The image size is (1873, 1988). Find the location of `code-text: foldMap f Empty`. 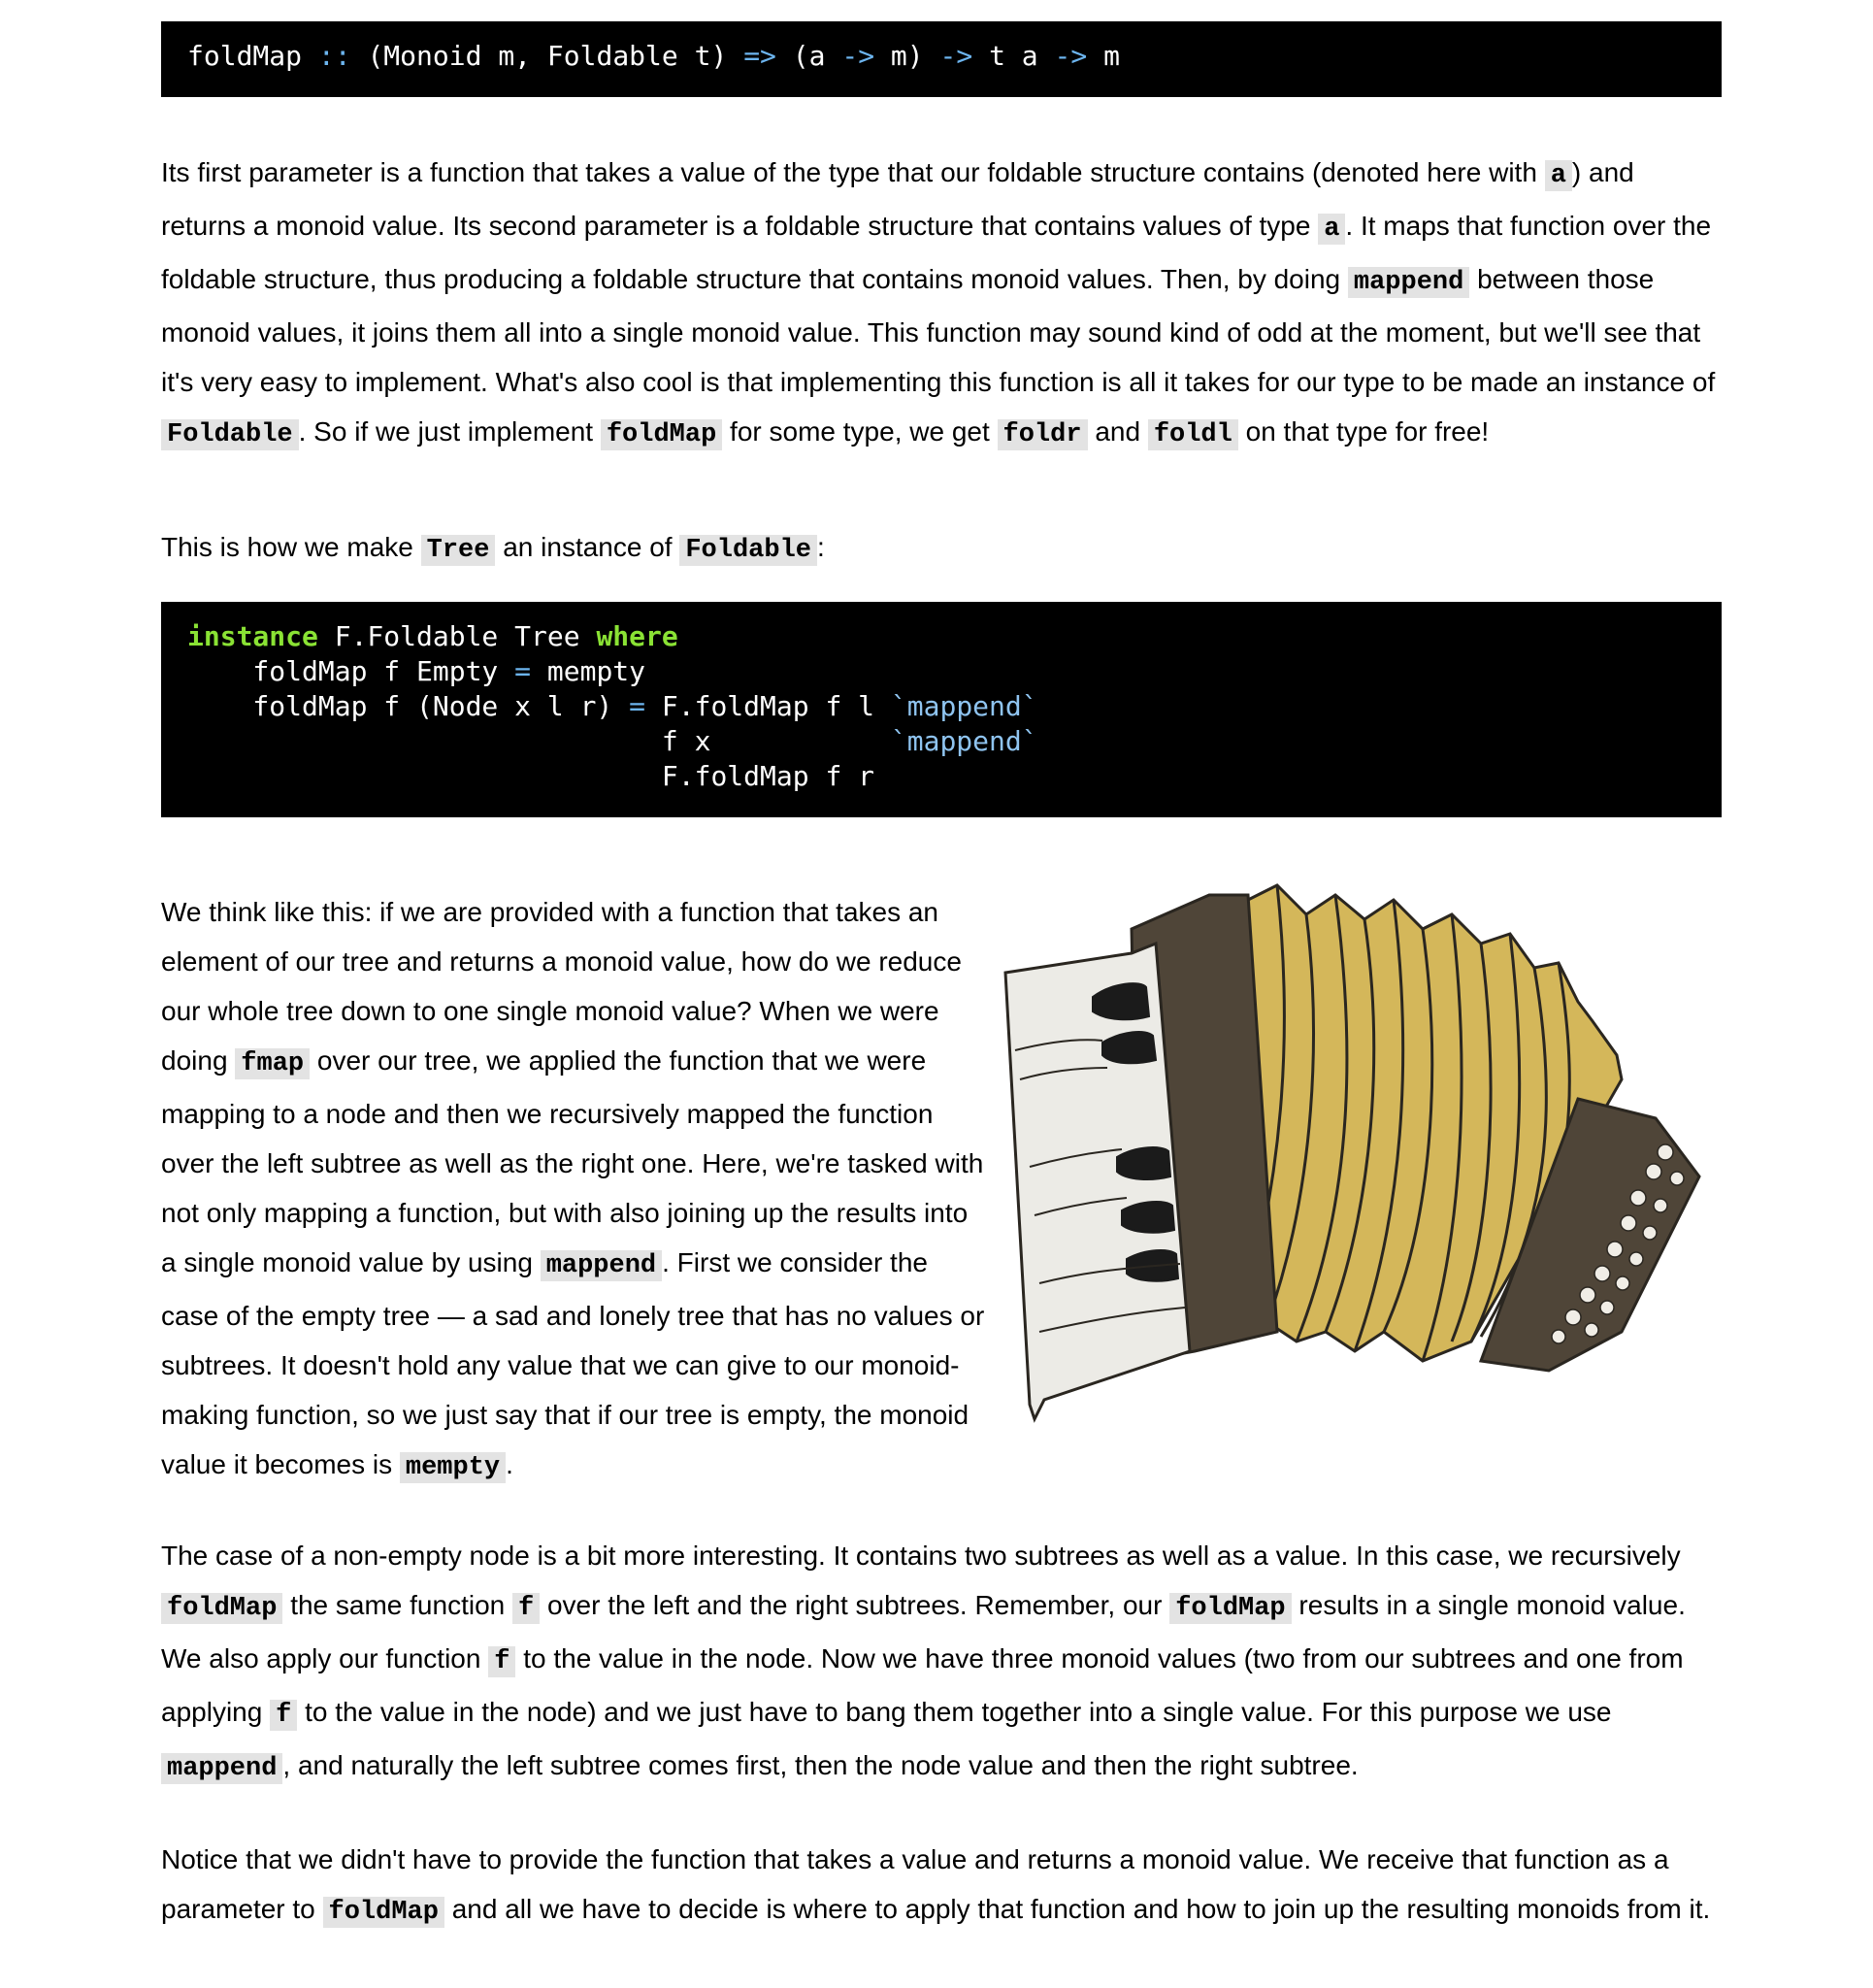

code-text: foldMap f Empty is located at coordinates (351, 671).